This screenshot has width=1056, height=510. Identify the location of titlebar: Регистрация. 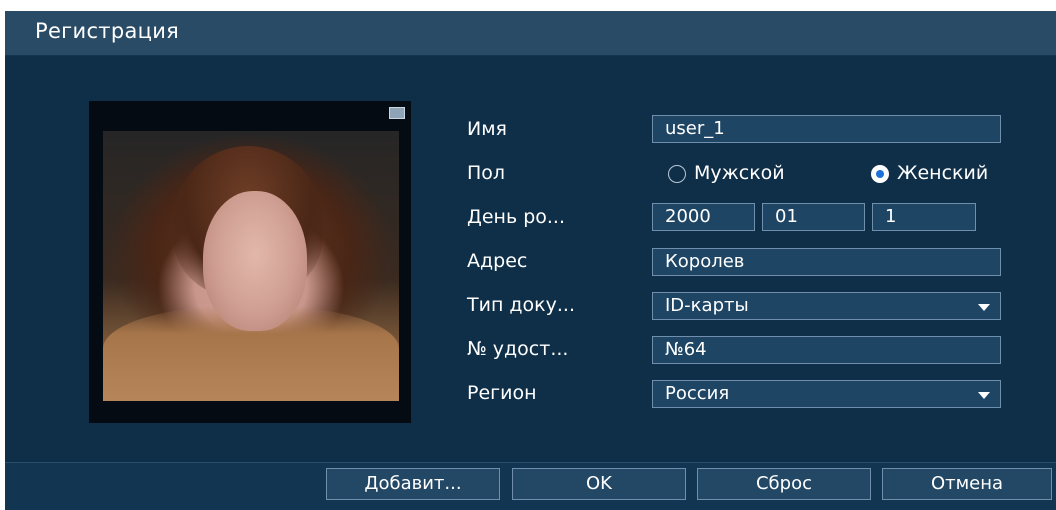
(530, 33).